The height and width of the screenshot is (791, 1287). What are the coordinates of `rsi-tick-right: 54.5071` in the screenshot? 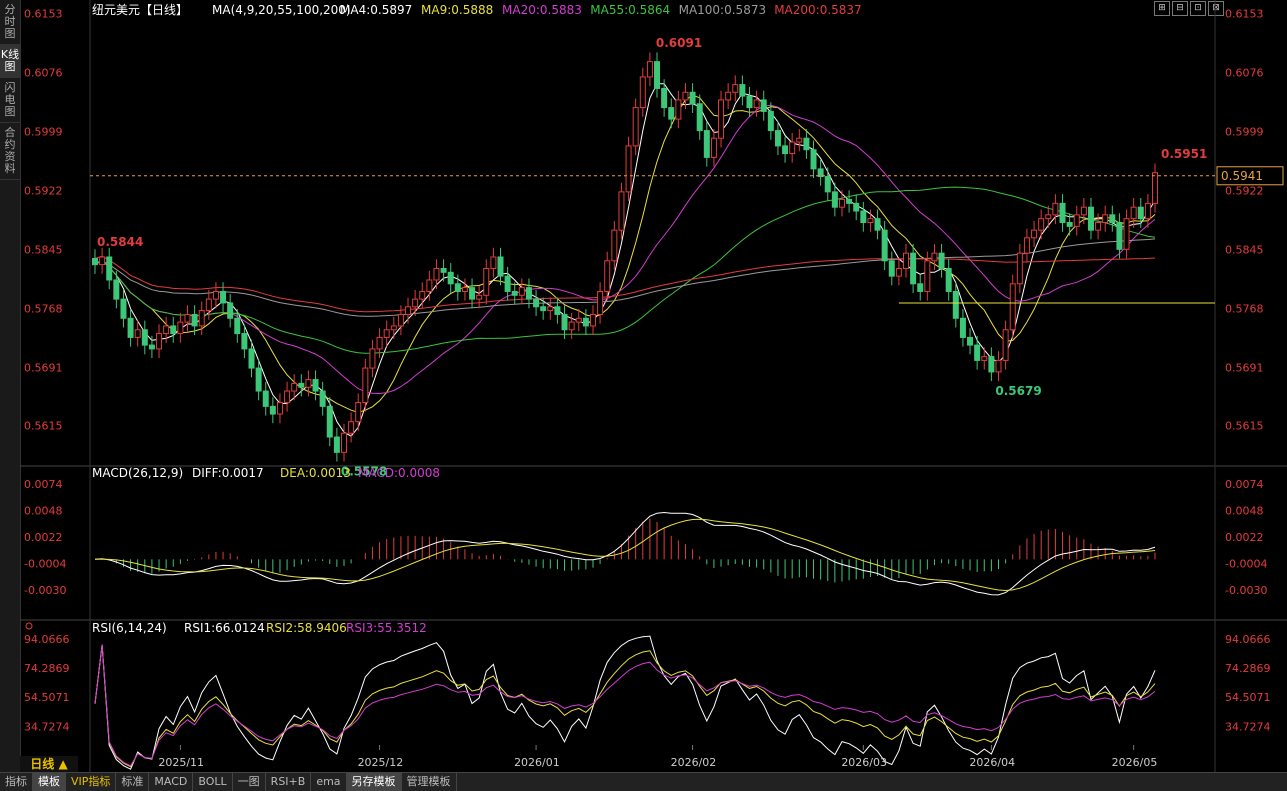 It's located at (1248, 697).